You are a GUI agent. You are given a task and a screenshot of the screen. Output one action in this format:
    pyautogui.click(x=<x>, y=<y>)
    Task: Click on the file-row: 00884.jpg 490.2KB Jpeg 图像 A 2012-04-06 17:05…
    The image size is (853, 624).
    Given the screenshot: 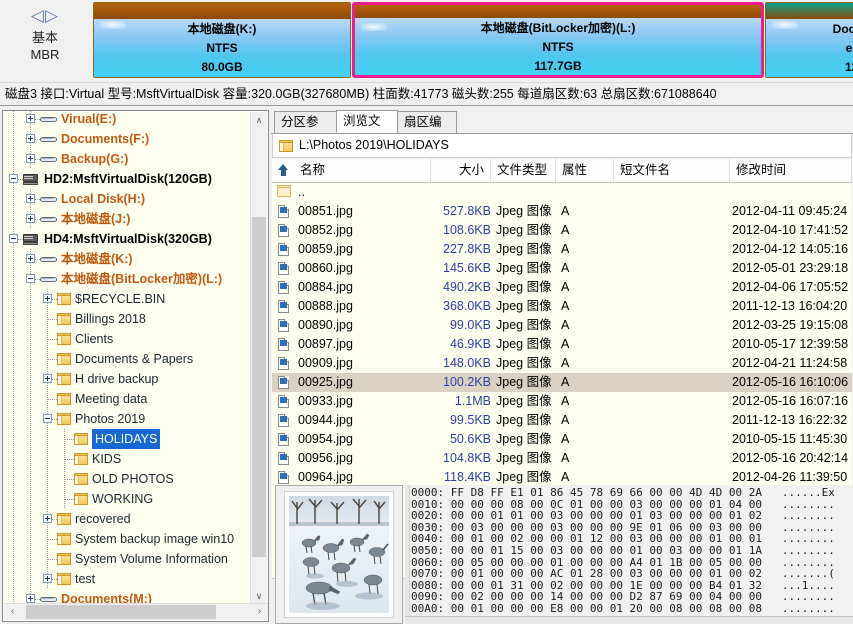 What is the action you would take?
    pyautogui.click(x=562, y=287)
    